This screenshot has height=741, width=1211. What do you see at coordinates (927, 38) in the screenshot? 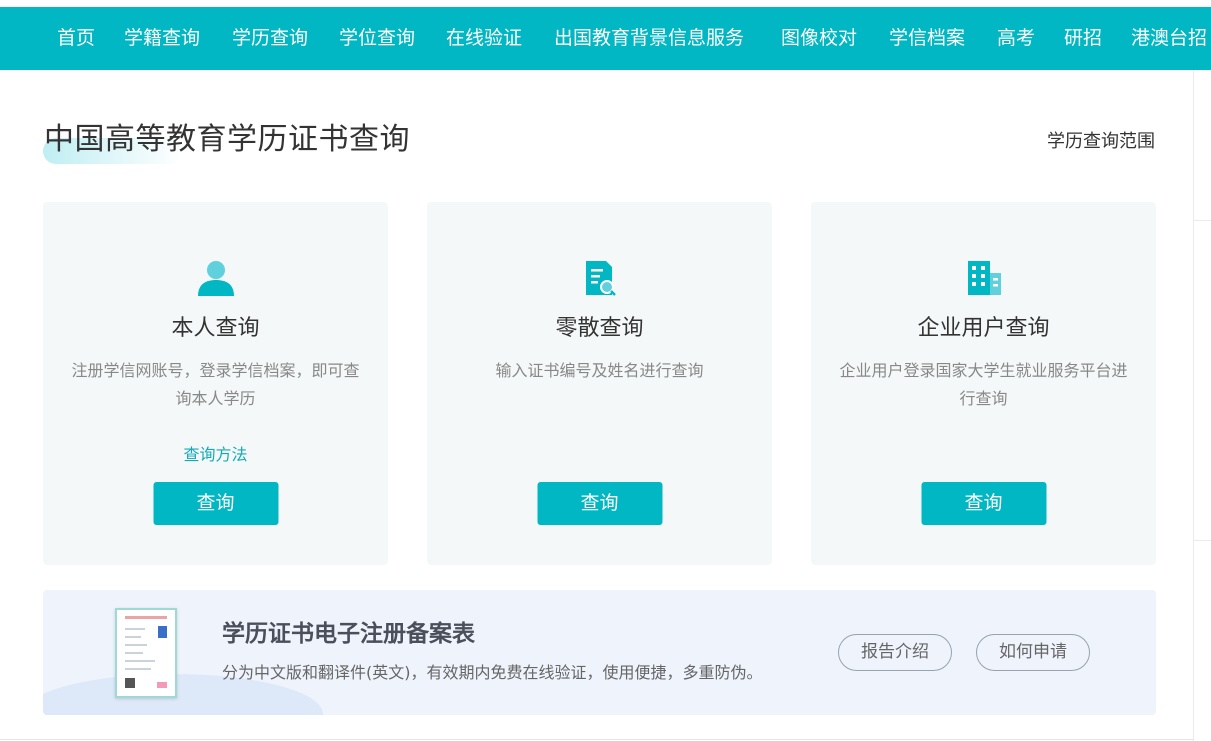
I see `nav-item-archive: 学信档案` at bounding box center [927, 38].